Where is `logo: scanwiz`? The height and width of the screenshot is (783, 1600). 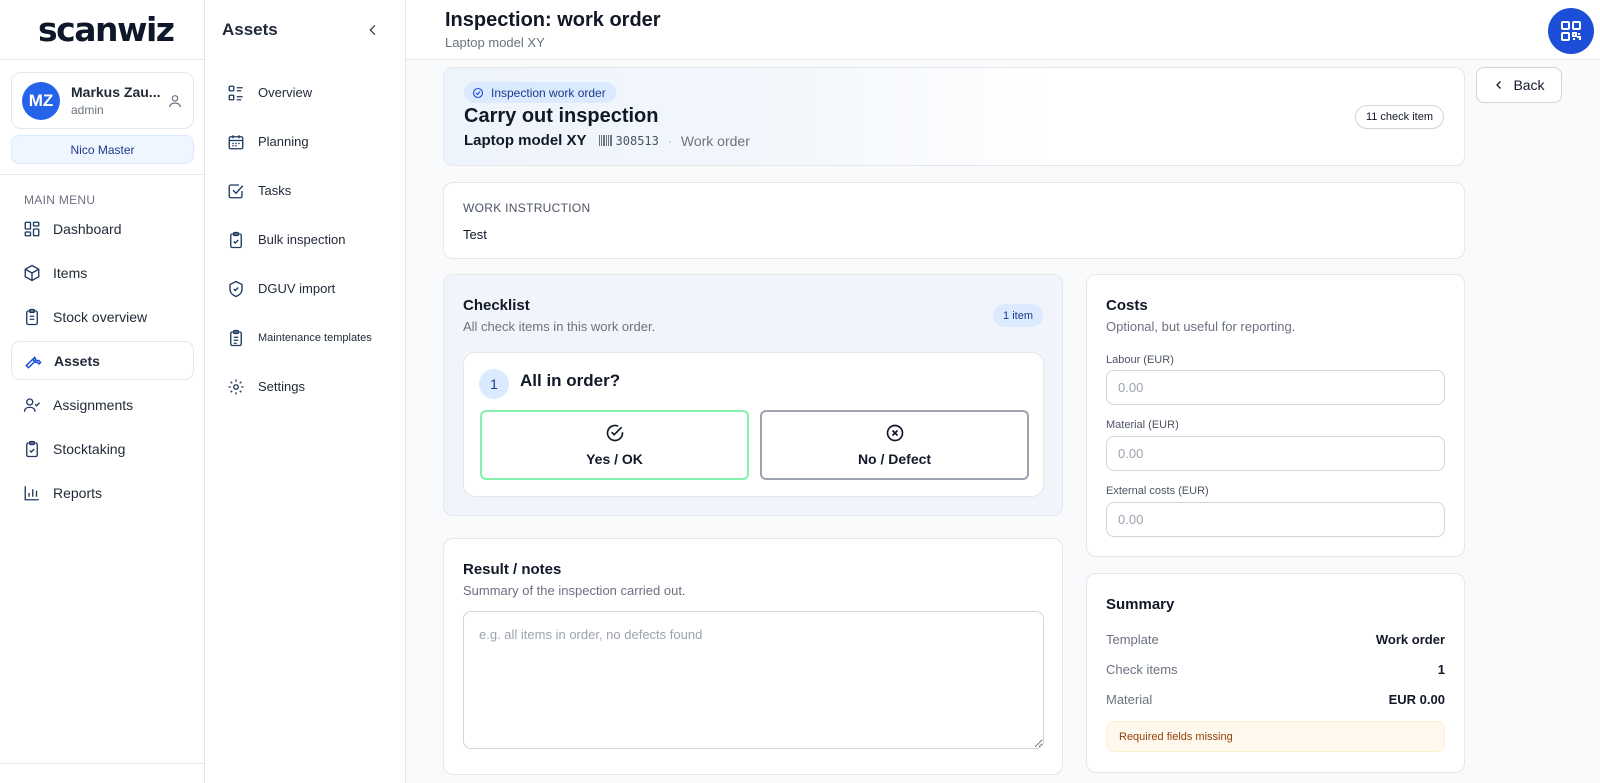
logo: scanwiz is located at coordinates (102, 30).